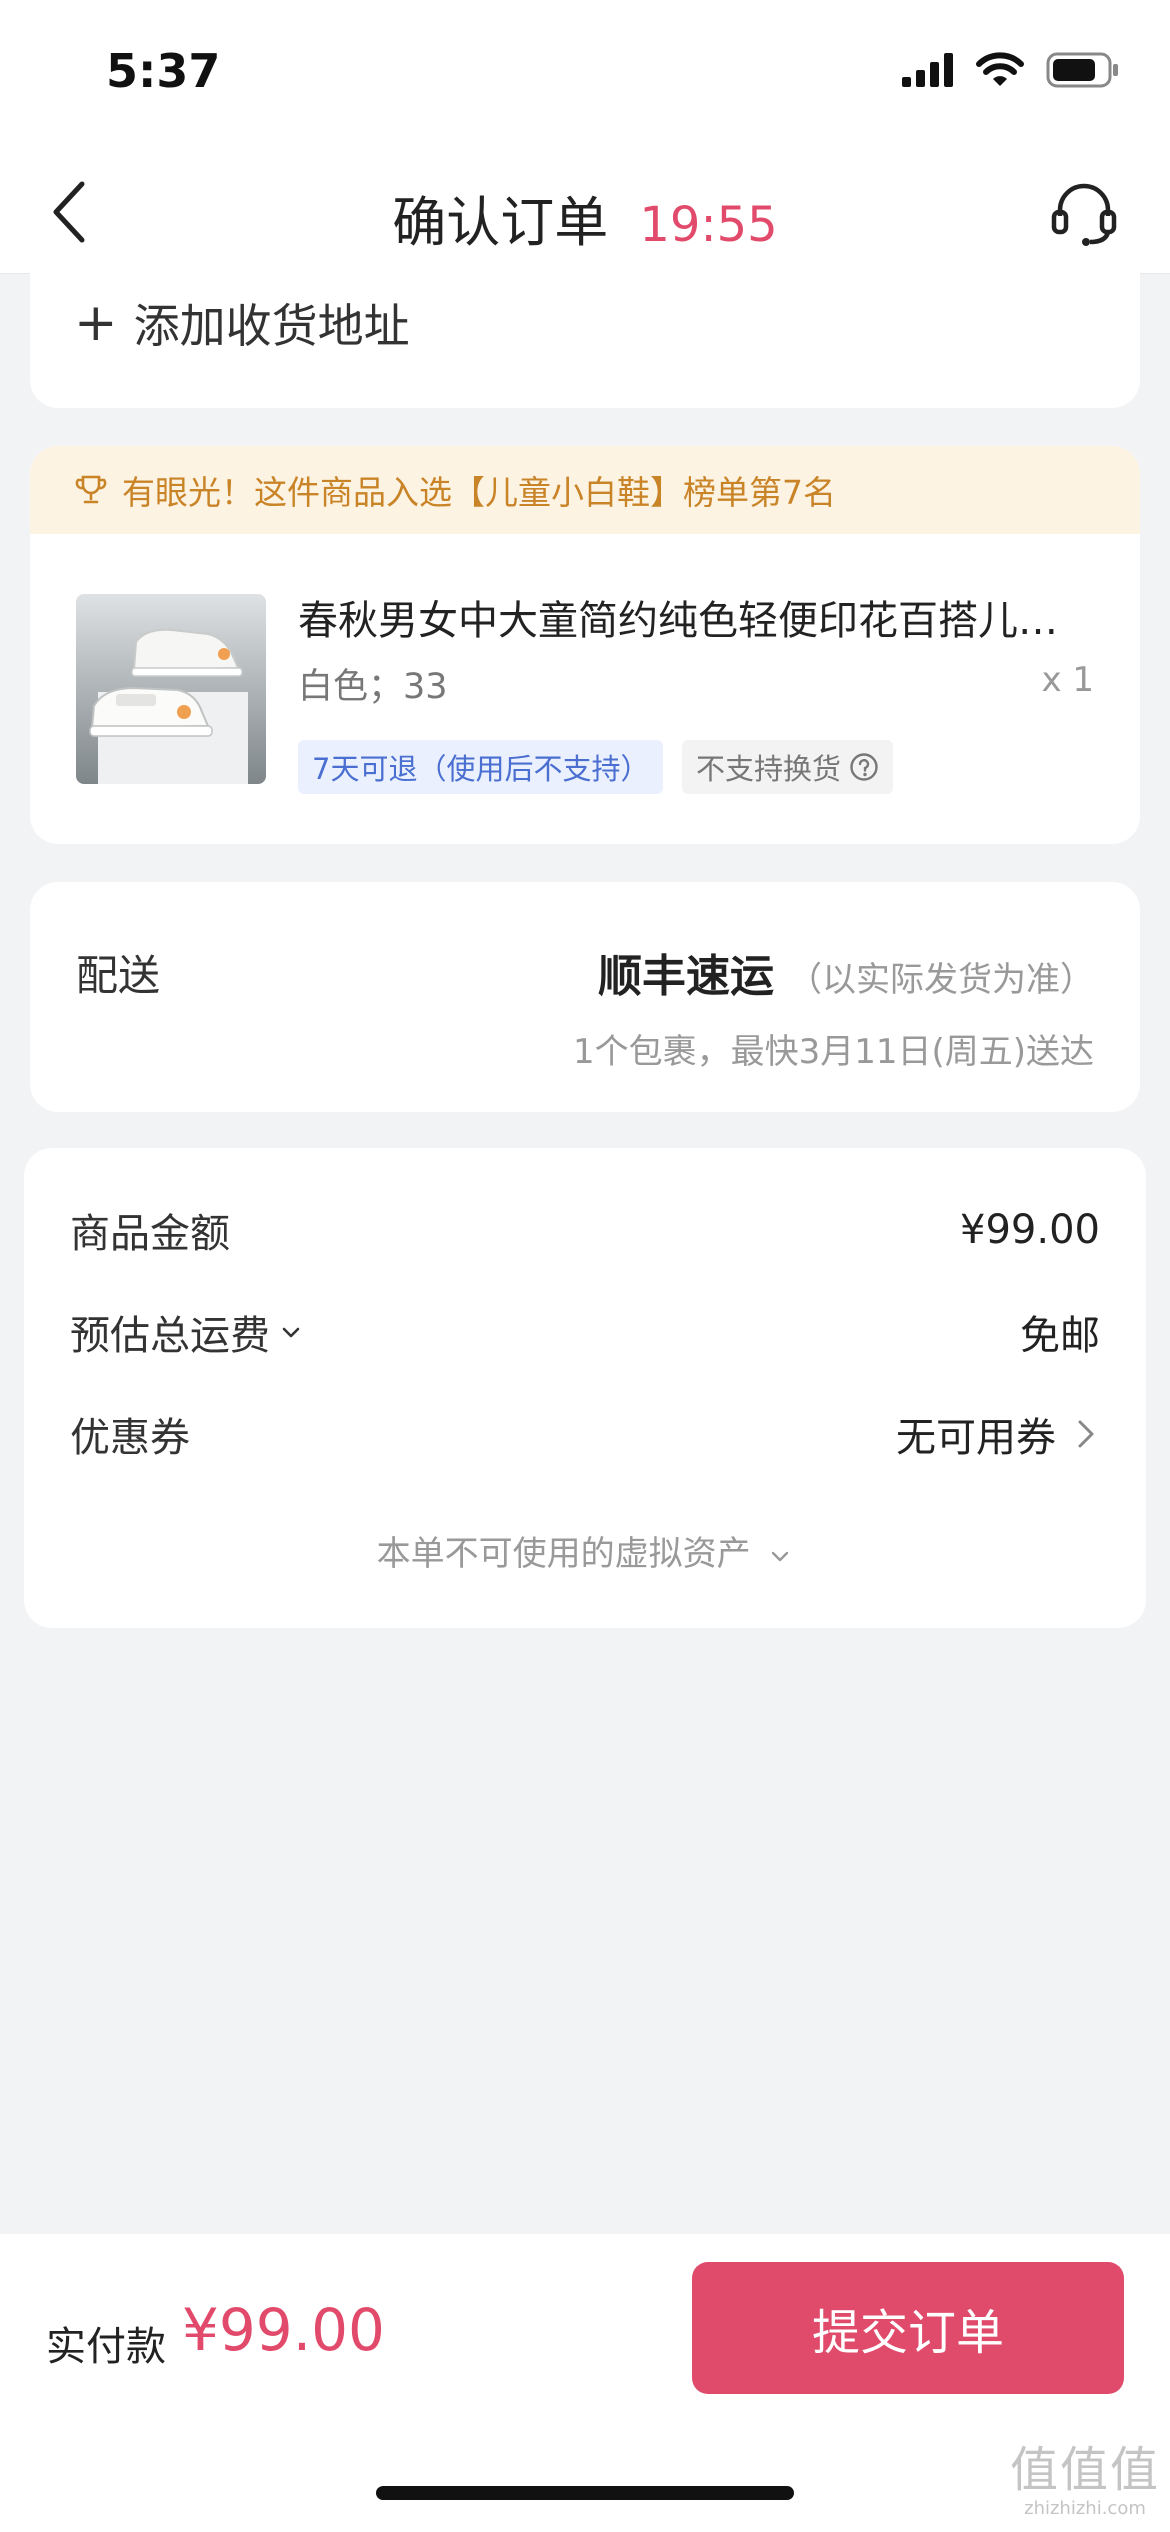 The height and width of the screenshot is (2532, 1170). I want to click on sneaker-image, so click(171, 689).